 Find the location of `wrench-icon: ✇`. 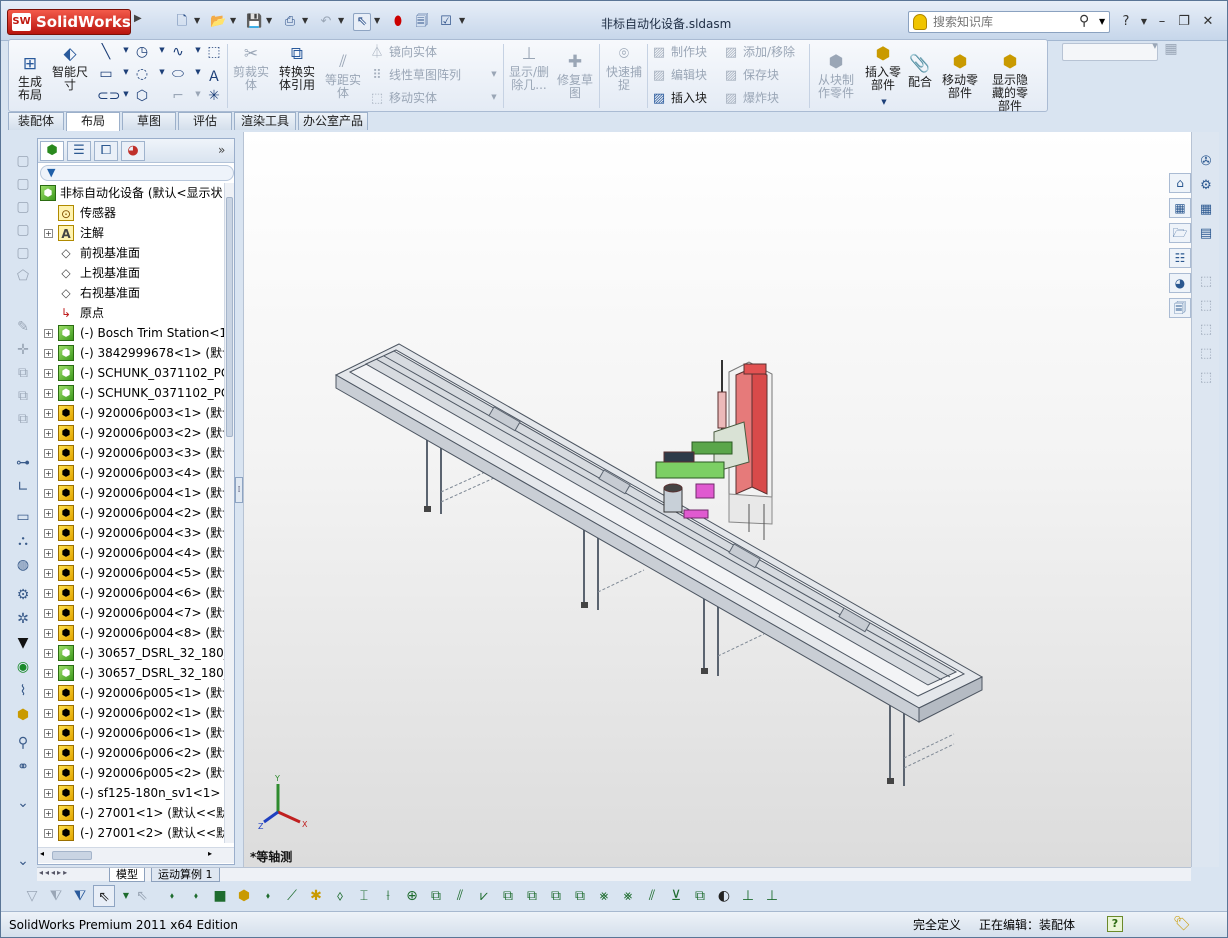

wrench-icon: ✇ is located at coordinates (1206, 162).